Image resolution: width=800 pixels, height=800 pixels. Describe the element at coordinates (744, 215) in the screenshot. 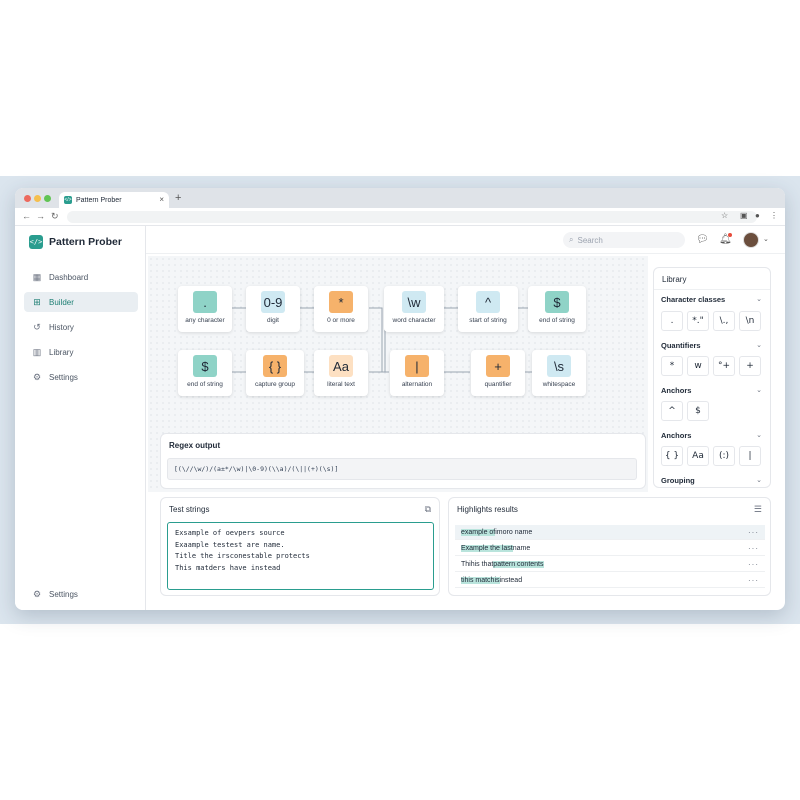

I see `sidepanel-icon: ▣` at that location.